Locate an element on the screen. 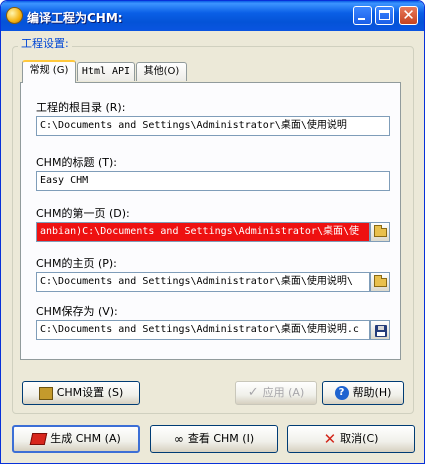  tab-html-api: Html API is located at coordinates (106, 71).